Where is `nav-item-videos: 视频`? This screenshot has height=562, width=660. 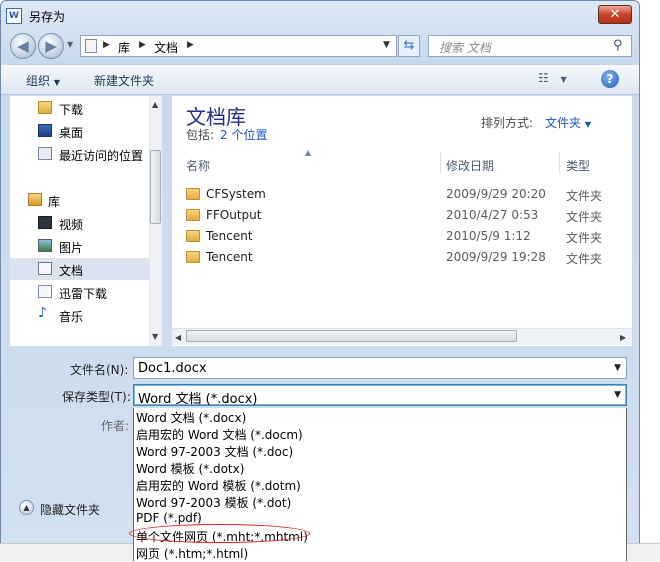 nav-item-videos: 视频 is located at coordinates (80, 223).